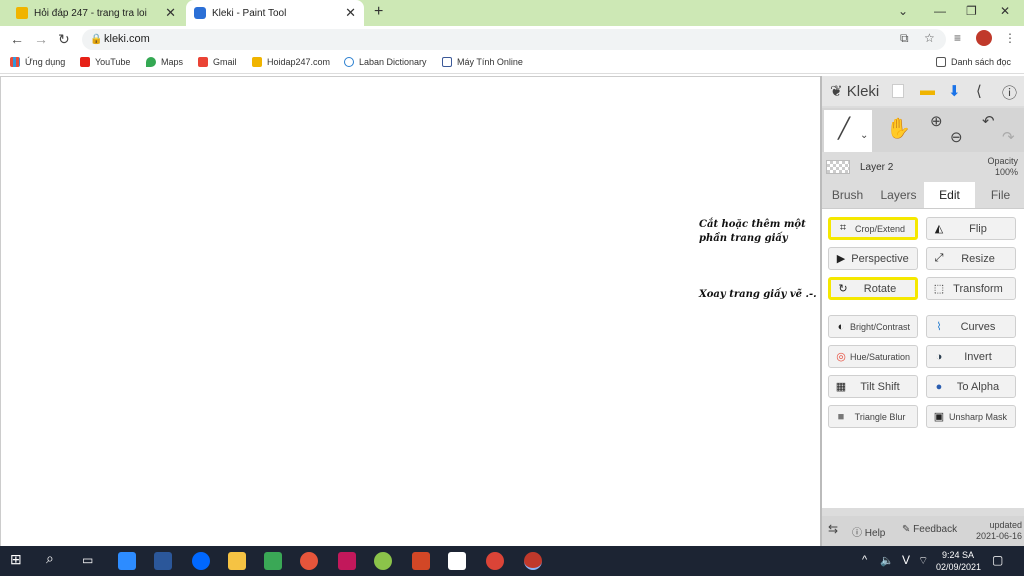 This screenshot has width=1024, height=576. Describe the element at coordinates (940, 11) in the screenshot. I see `minimize-icon: —` at that location.